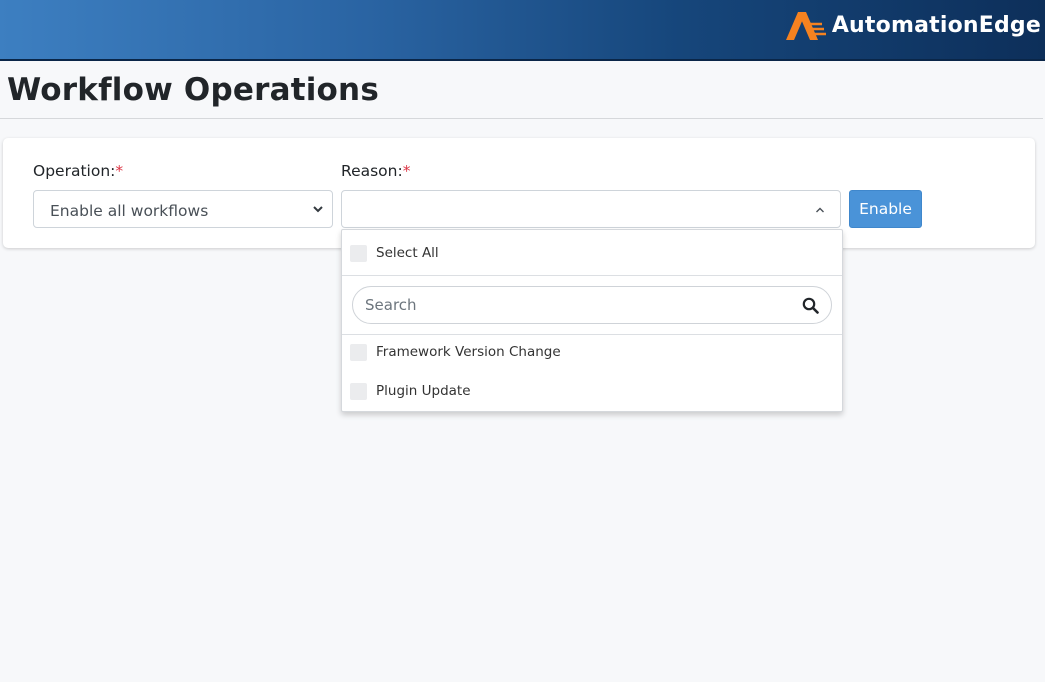  Describe the element at coordinates (468, 352) in the screenshot. I see `option-label: Framework Version Change` at that location.